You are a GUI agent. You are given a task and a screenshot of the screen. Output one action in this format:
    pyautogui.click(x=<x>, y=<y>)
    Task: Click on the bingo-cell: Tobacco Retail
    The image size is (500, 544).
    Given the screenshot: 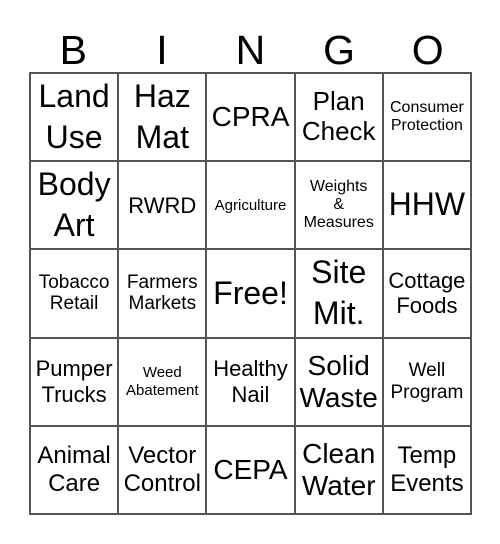 What is the action you would take?
    pyautogui.click(x=74, y=293)
    